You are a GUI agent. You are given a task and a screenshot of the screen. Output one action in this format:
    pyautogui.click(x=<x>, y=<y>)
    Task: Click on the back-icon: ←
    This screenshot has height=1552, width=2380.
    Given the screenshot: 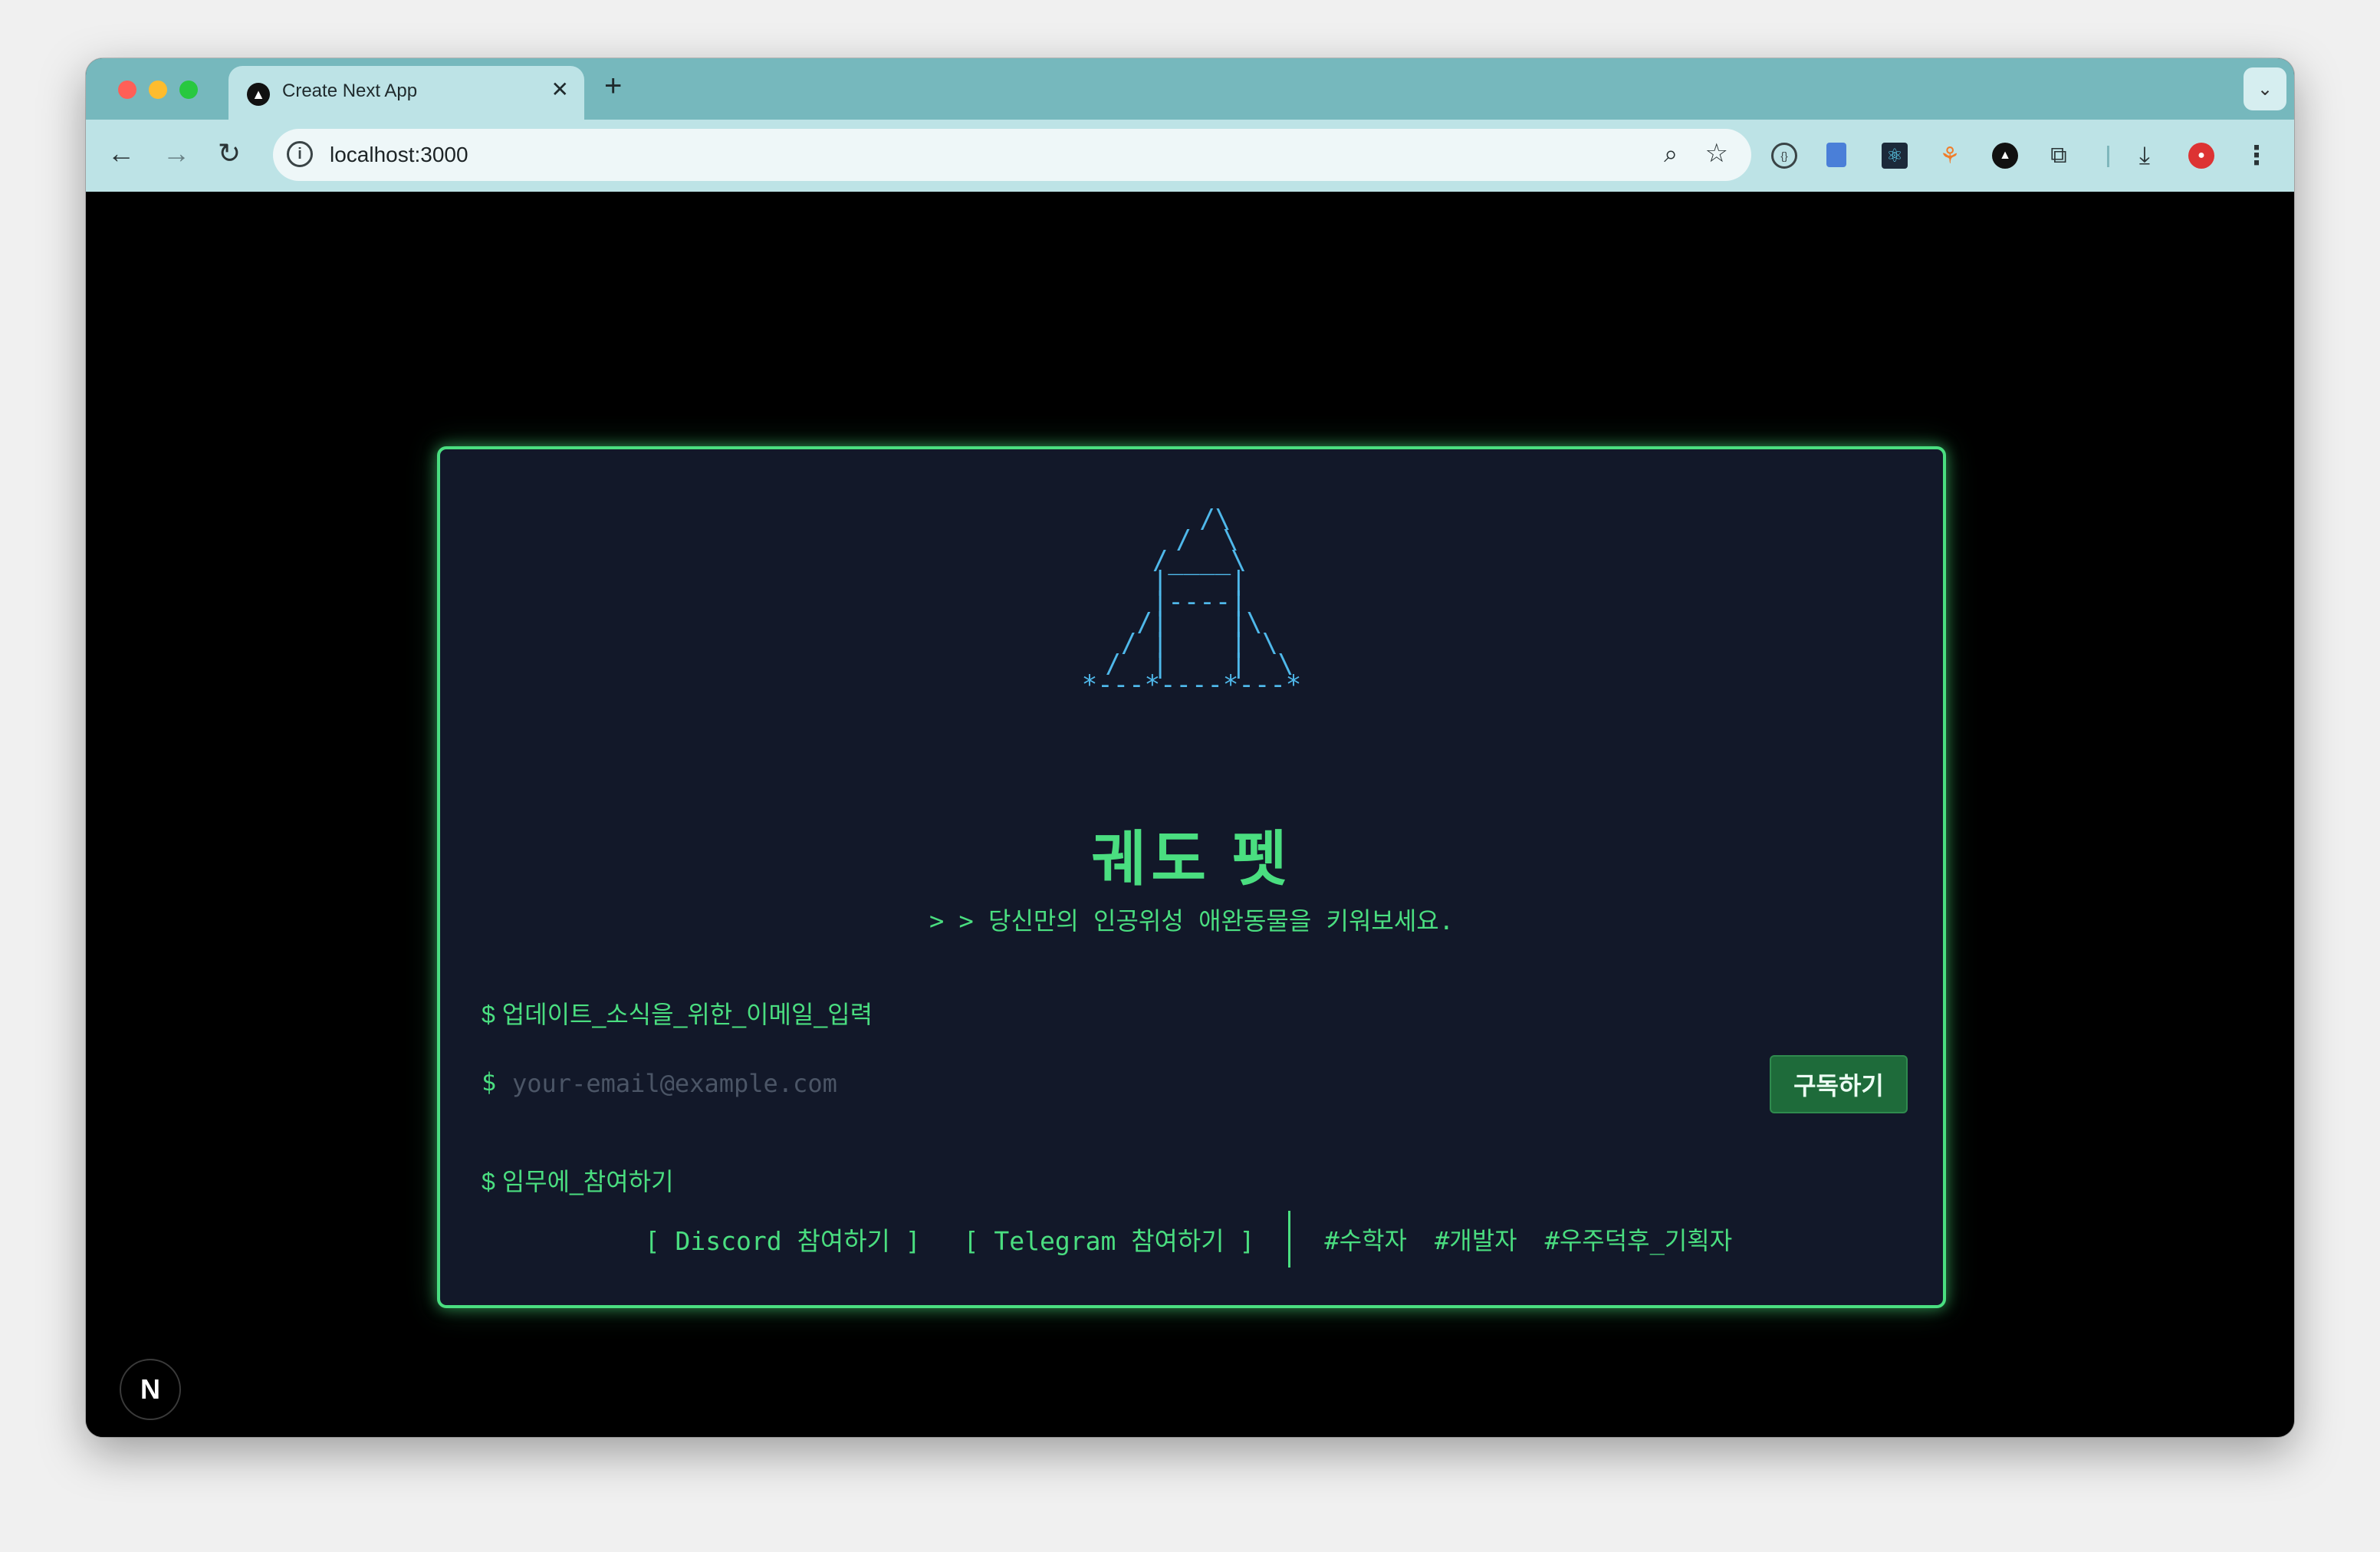 What is the action you would take?
    pyautogui.click(x=121, y=153)
    